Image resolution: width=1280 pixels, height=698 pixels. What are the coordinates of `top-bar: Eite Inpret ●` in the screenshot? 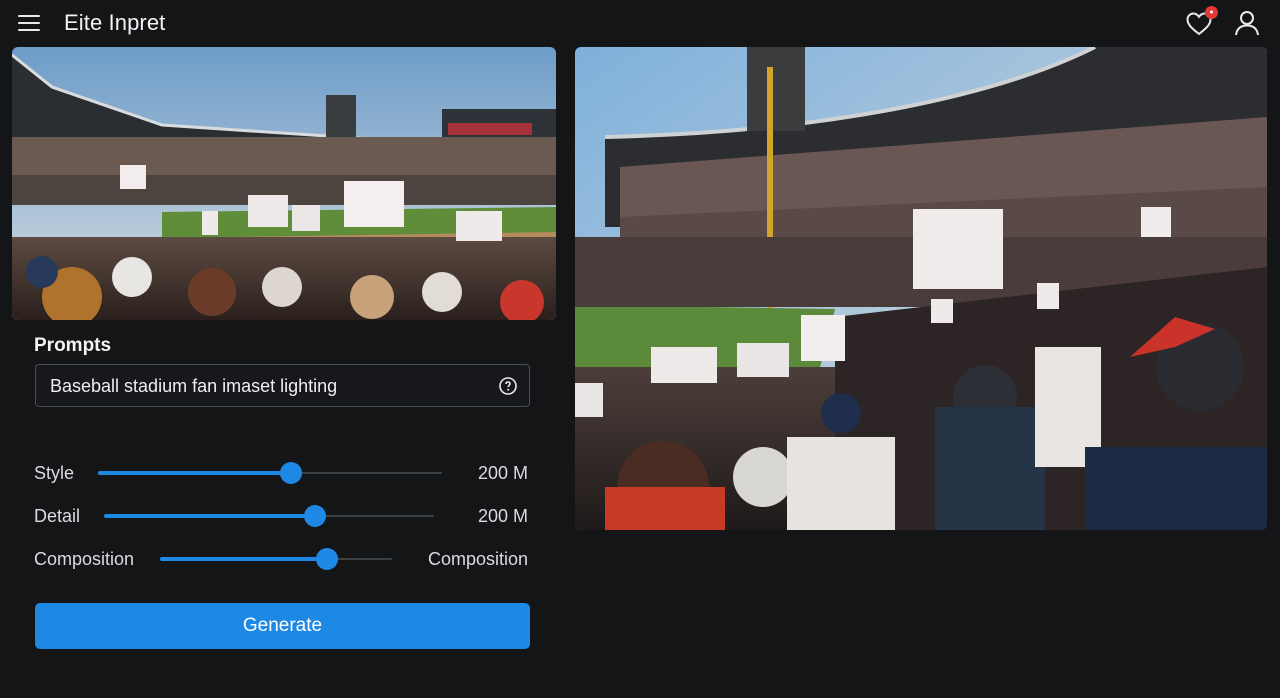 It's located at (640, 23).